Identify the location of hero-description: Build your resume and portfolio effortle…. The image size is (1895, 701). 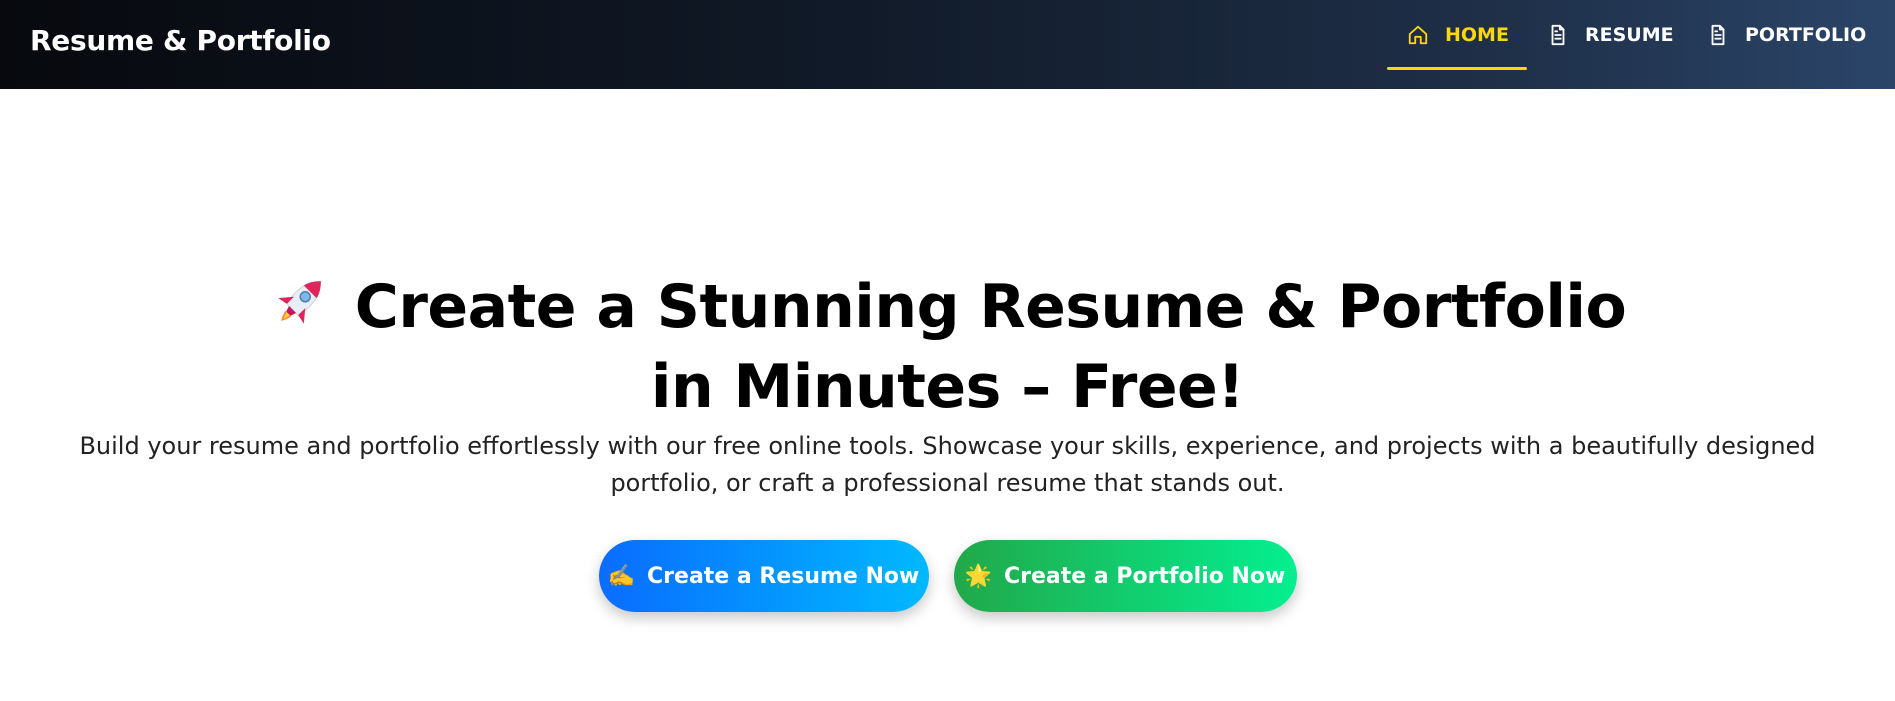
(947, 464).